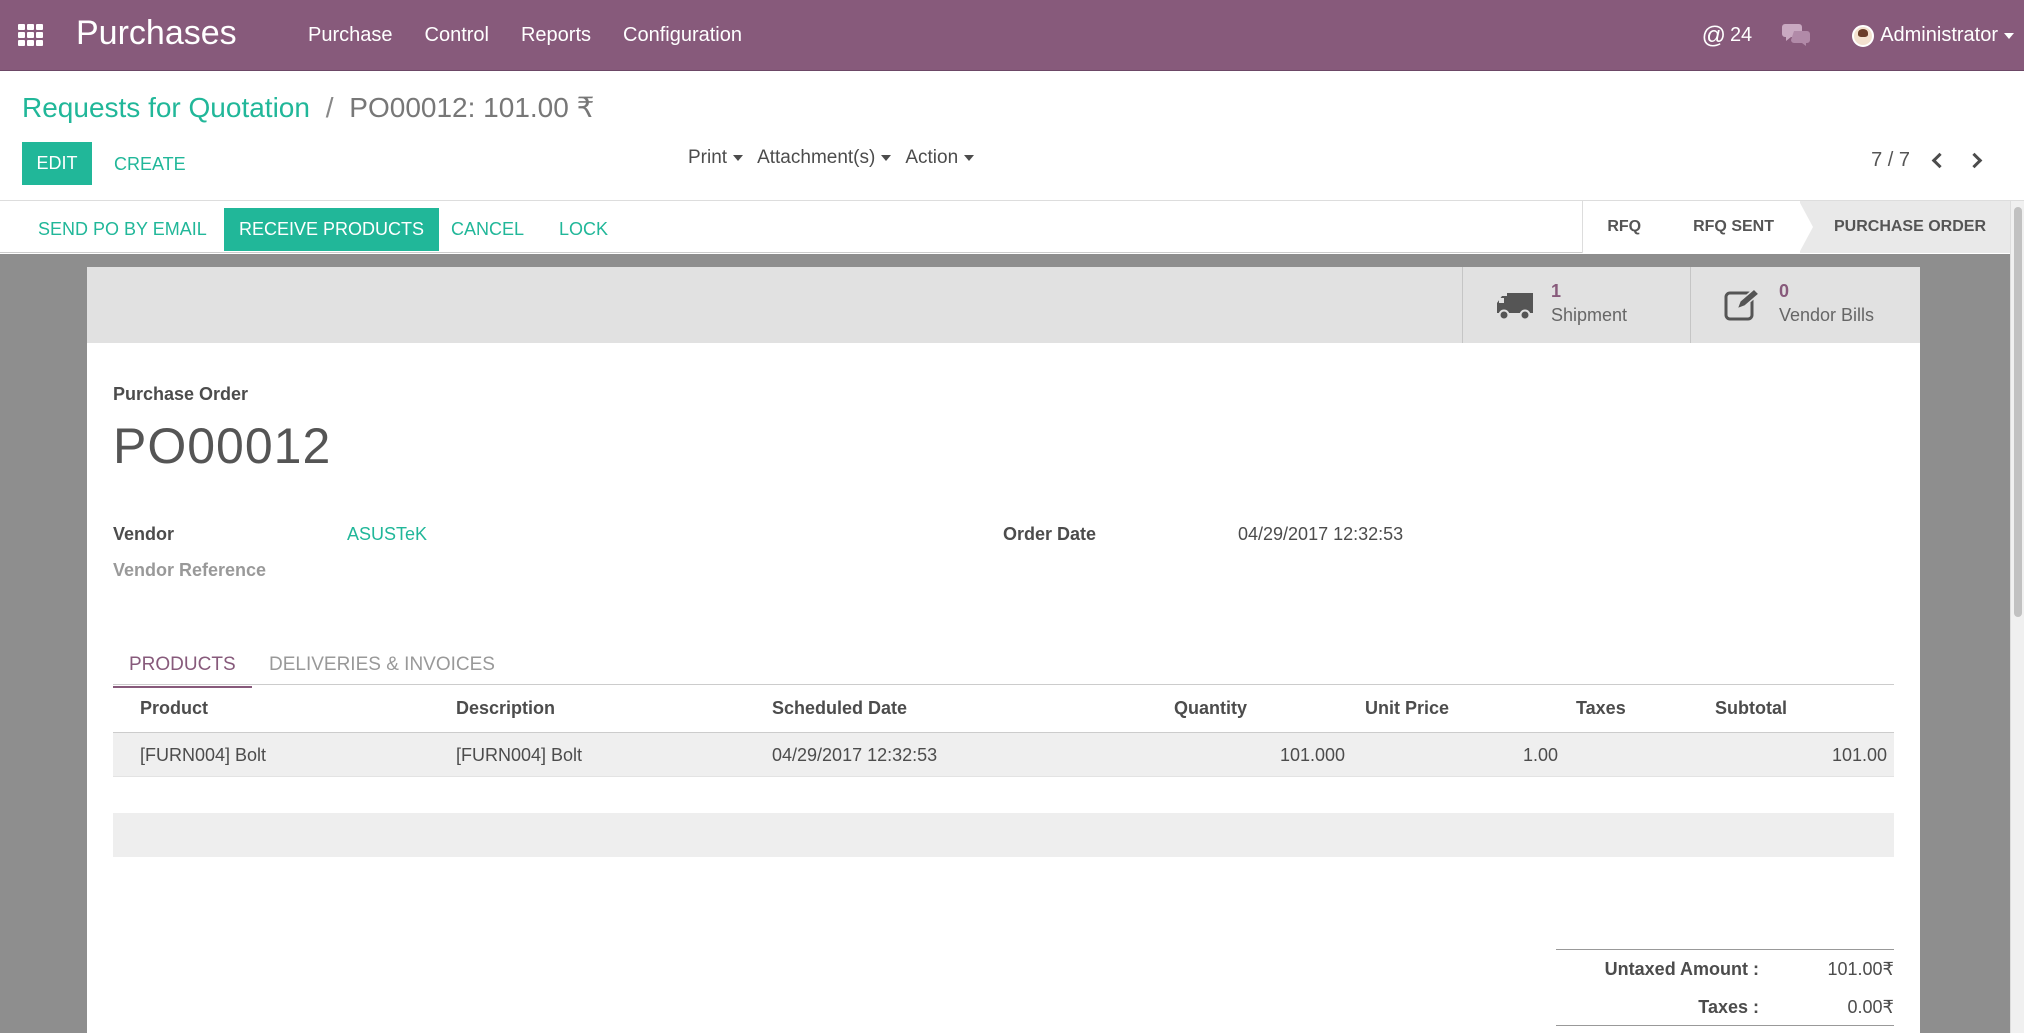 The image size is (2024, 1033). Describe the element at coordinates (1003, 665) in the screenshot. I see `notebook-tabs: PRODUCTS DELIVERIES & INVOICES` at that location.